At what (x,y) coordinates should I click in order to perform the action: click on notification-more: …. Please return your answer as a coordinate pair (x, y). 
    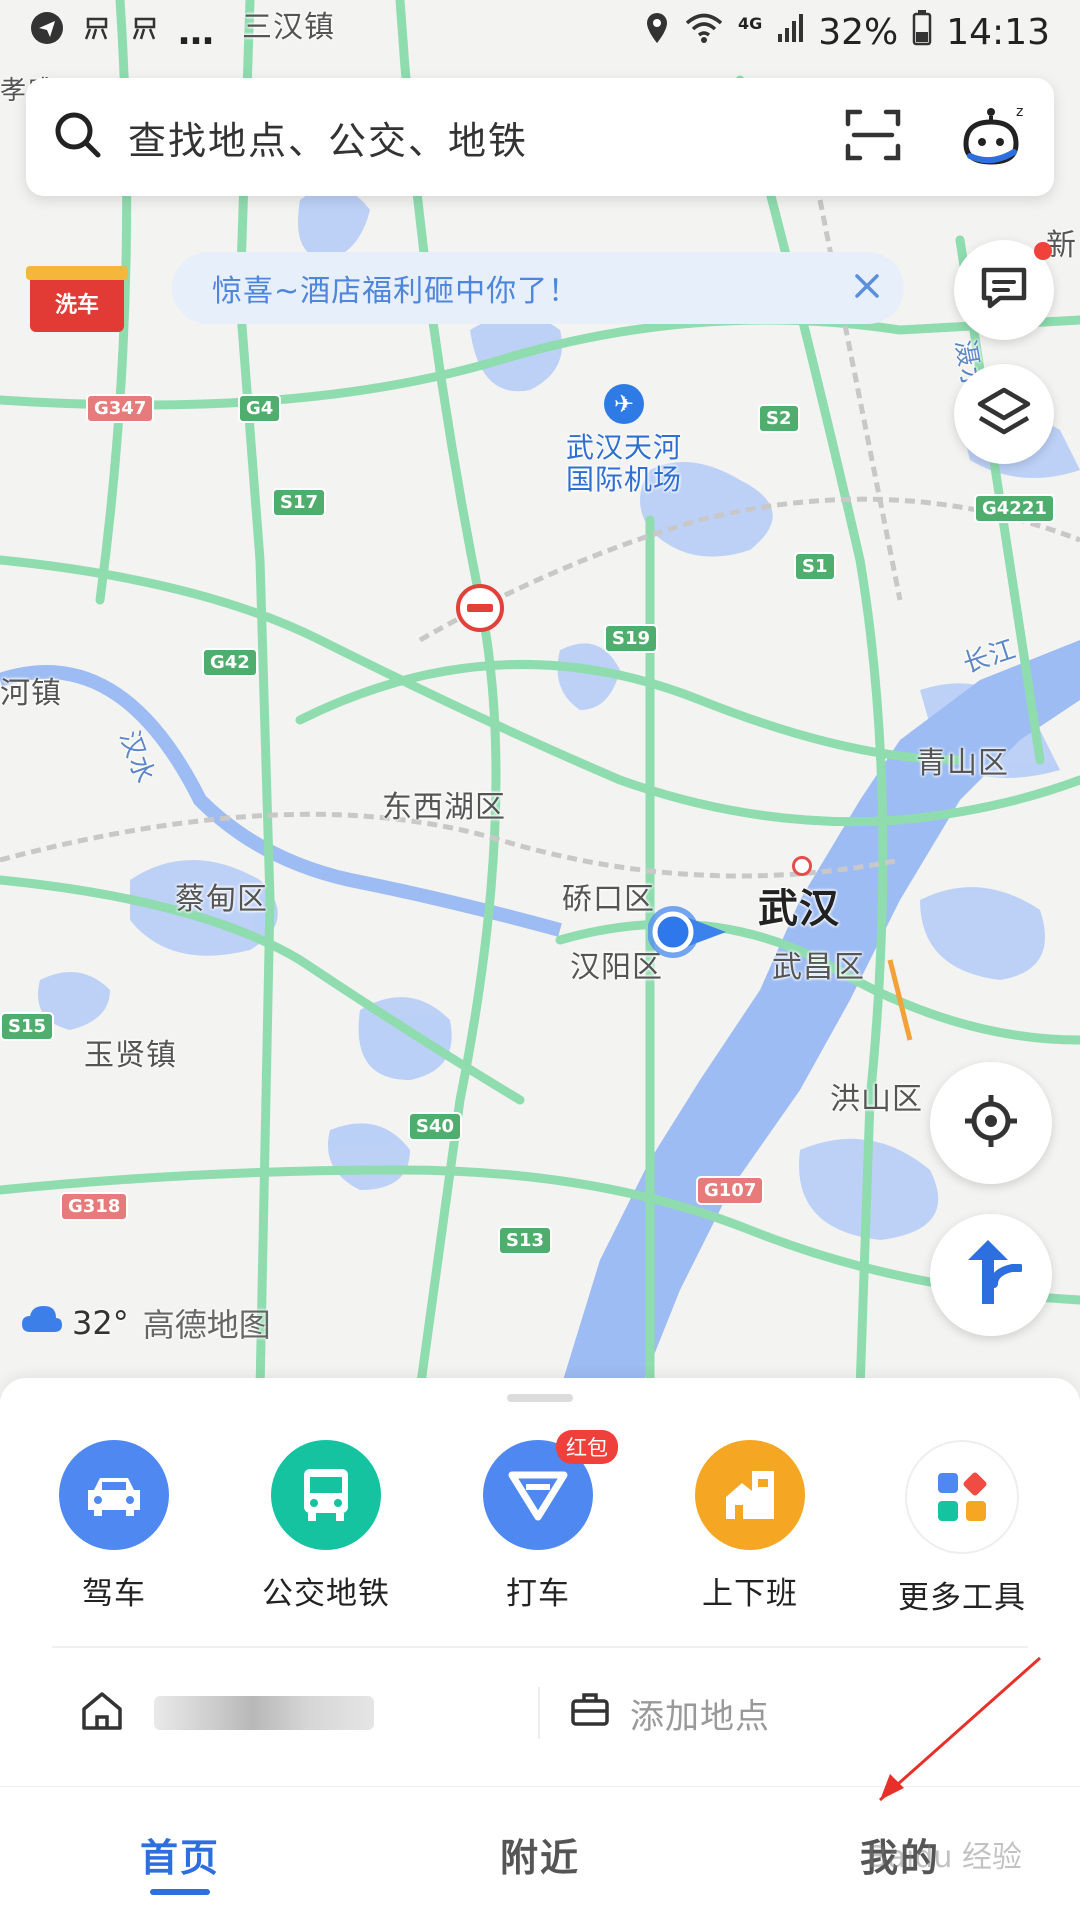
    Looking at the image, I should click on (196, 32).